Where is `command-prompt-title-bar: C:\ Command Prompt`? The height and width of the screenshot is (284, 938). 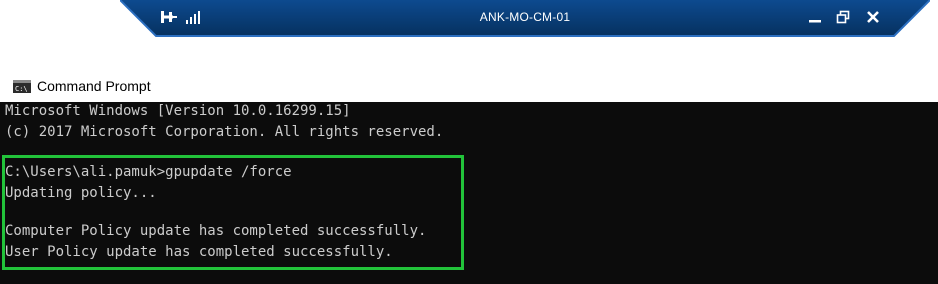 command-prompt-title-bar: C:\ Command Prompt is located at coordinates (469, 85).